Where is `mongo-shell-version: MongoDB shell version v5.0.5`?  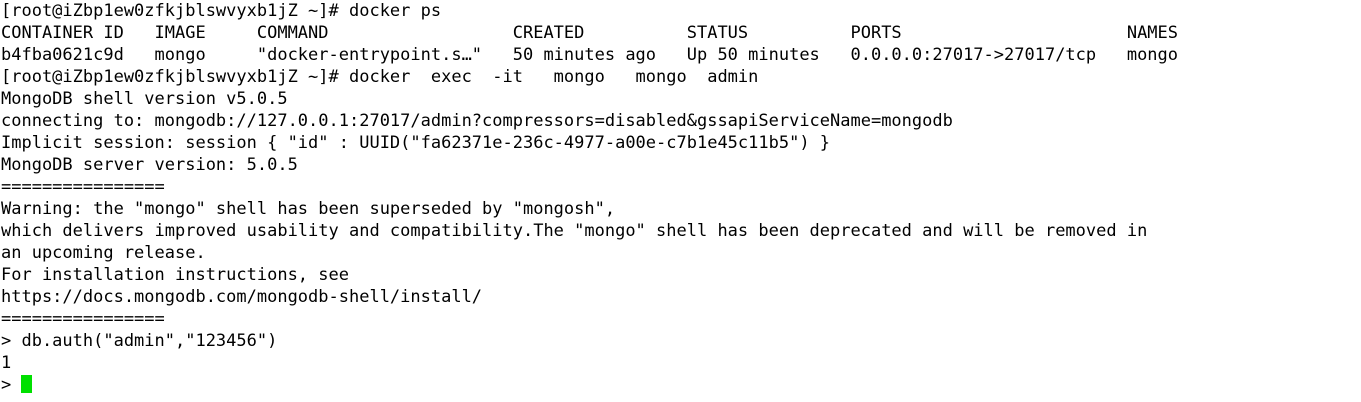
mongo-shell-version: MongoDB shell version v5.0.5 is located at coordinates (144, 99).